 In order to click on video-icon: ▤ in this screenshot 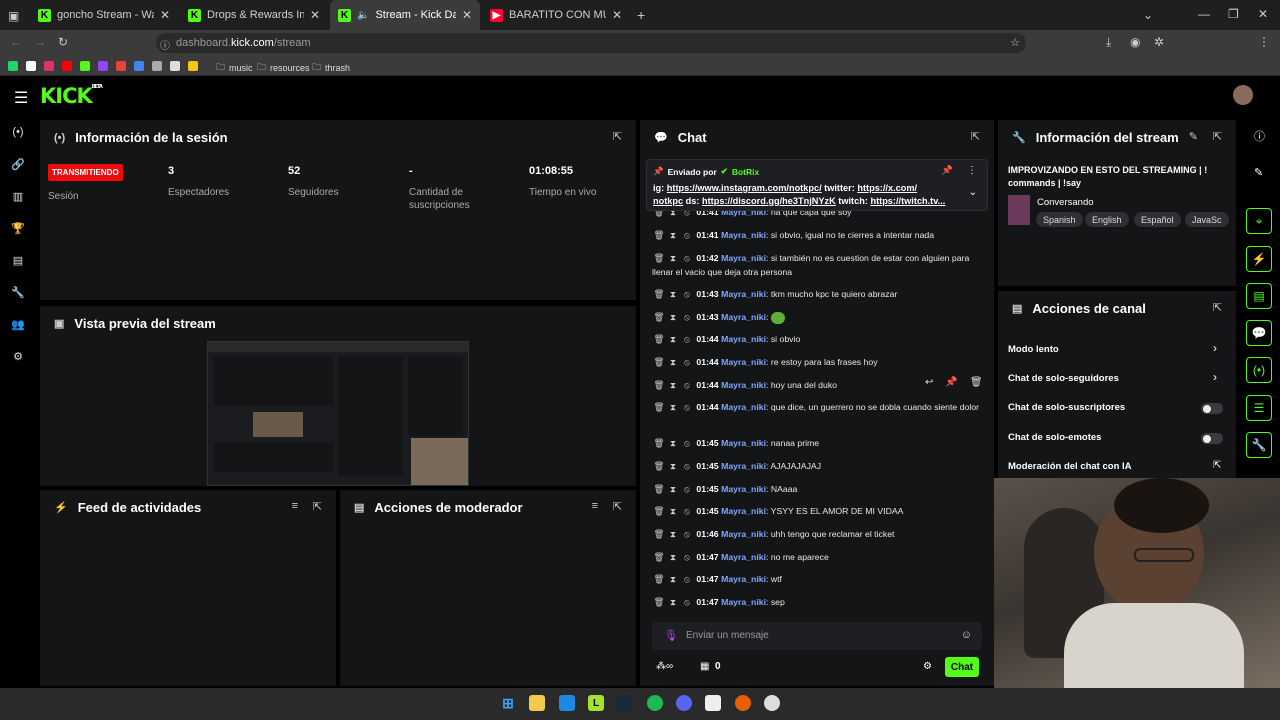, I will do `click(18, 260)`.